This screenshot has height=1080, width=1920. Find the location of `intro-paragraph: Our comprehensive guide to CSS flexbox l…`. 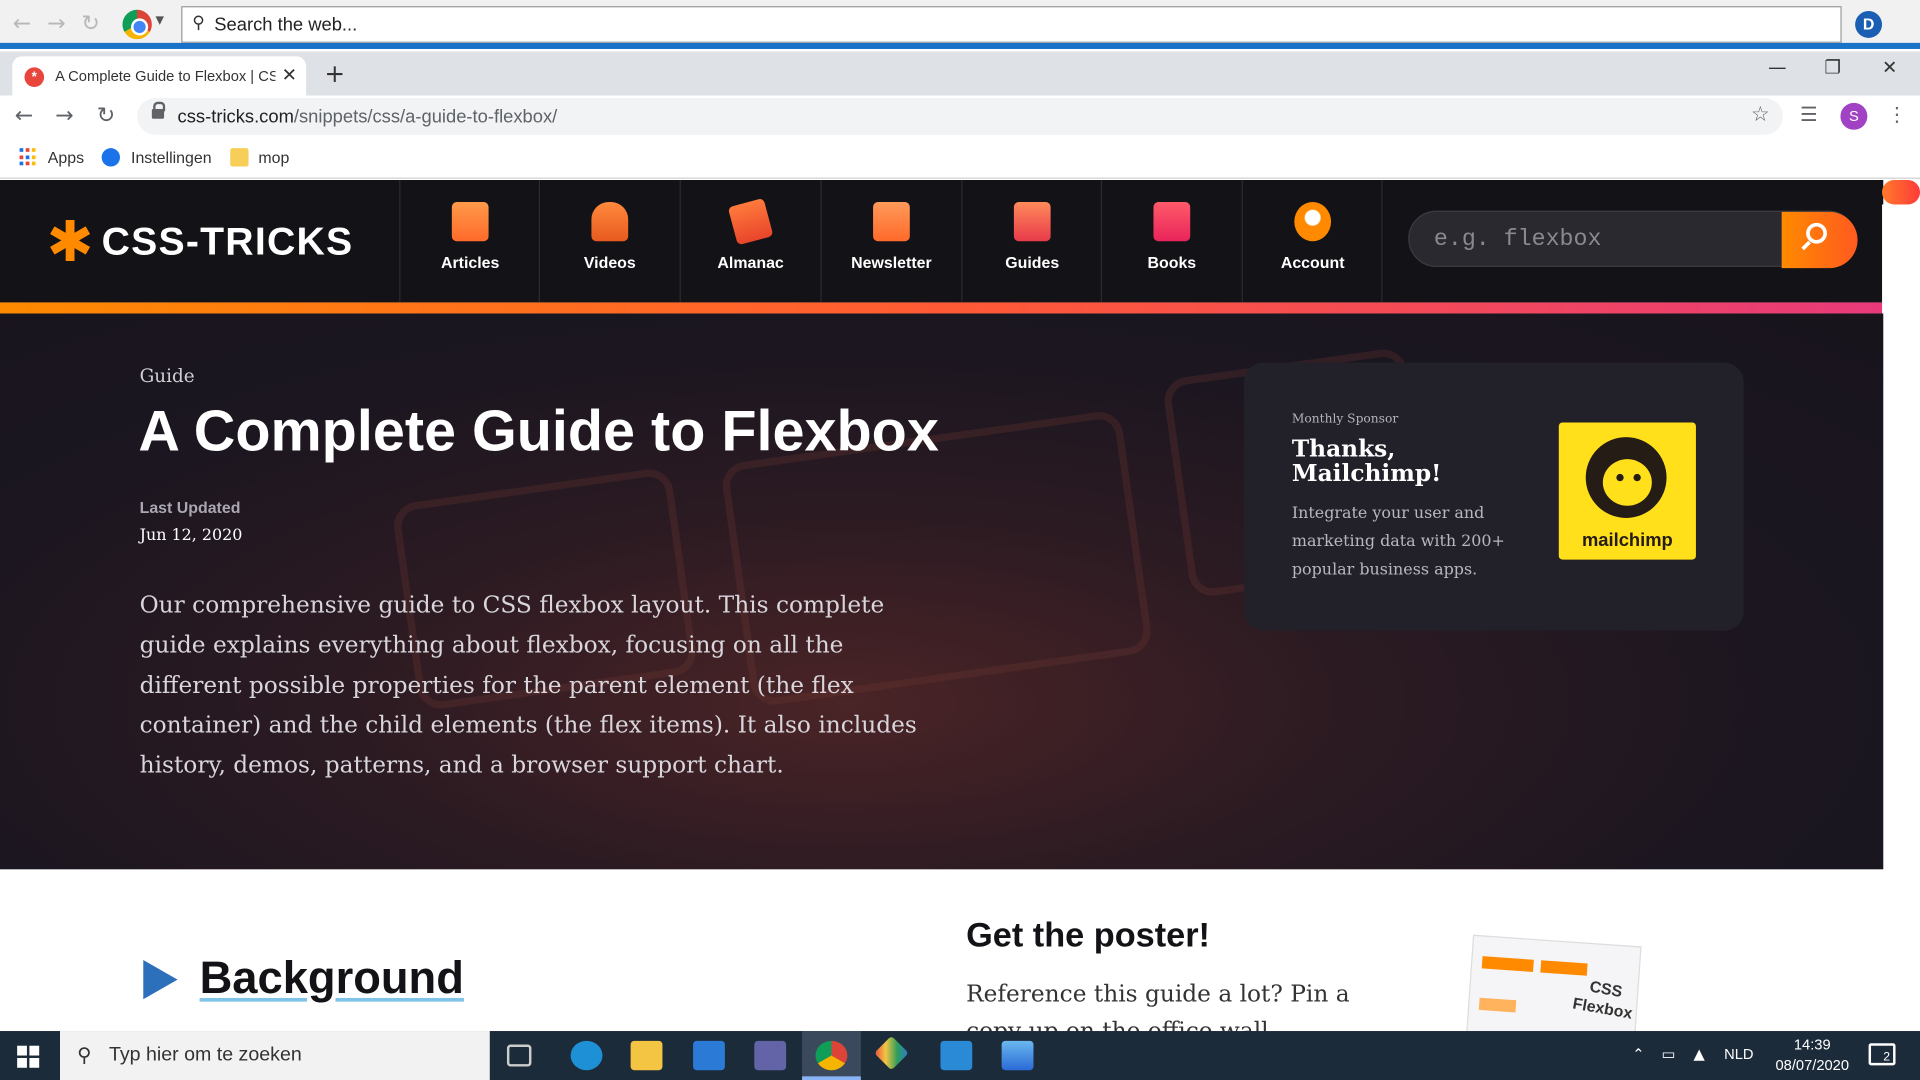

intro-paragraph: Our comprehensive guide to CSS flexbox l… is located at coordinates (528, 685).